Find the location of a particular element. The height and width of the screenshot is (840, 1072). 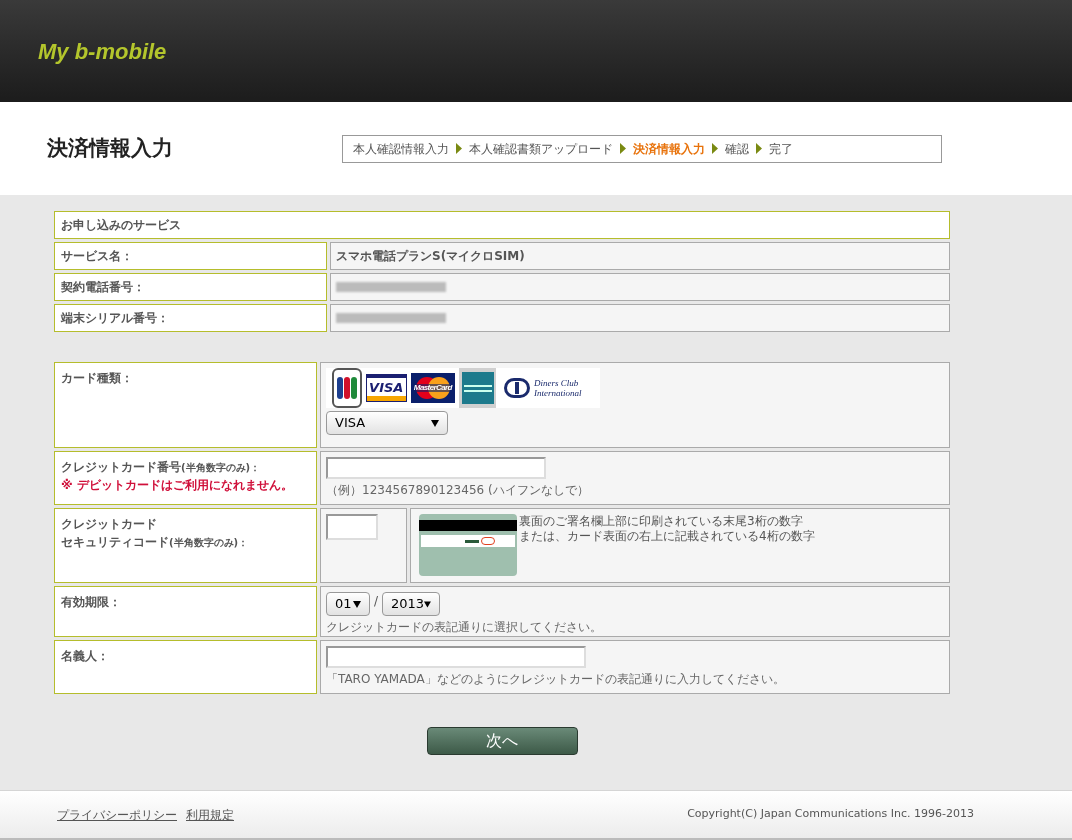

field-label: 有効期限： is located at coordinates (185, 611).